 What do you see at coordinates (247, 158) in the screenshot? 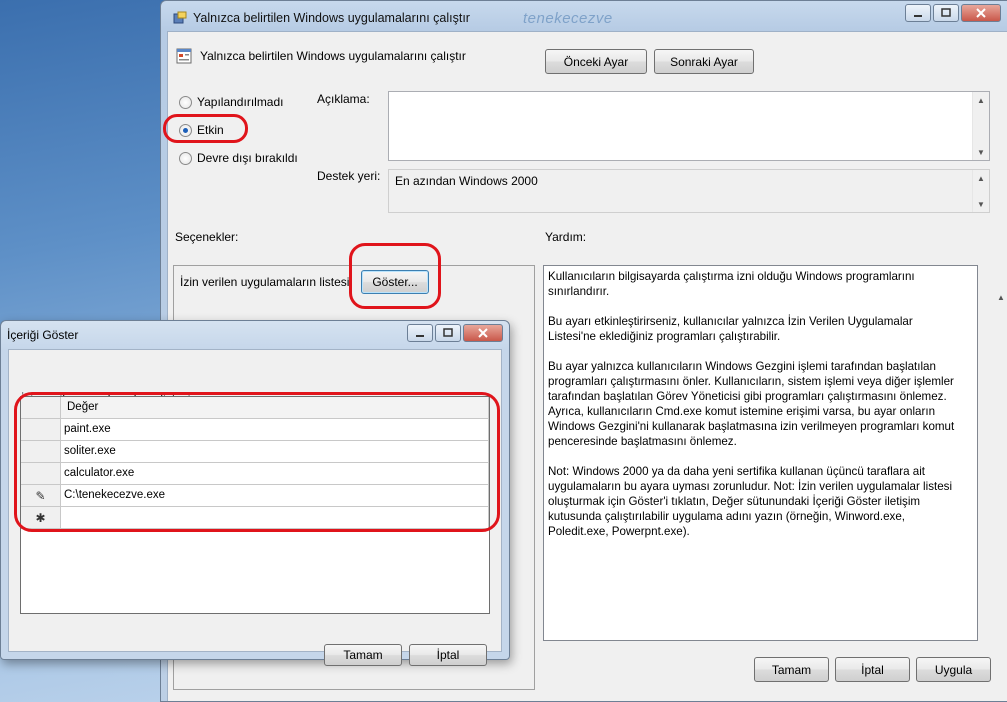
I see `radio-disabled-label: Devre dışı bırakıldı` at bounding box center [247, 158].